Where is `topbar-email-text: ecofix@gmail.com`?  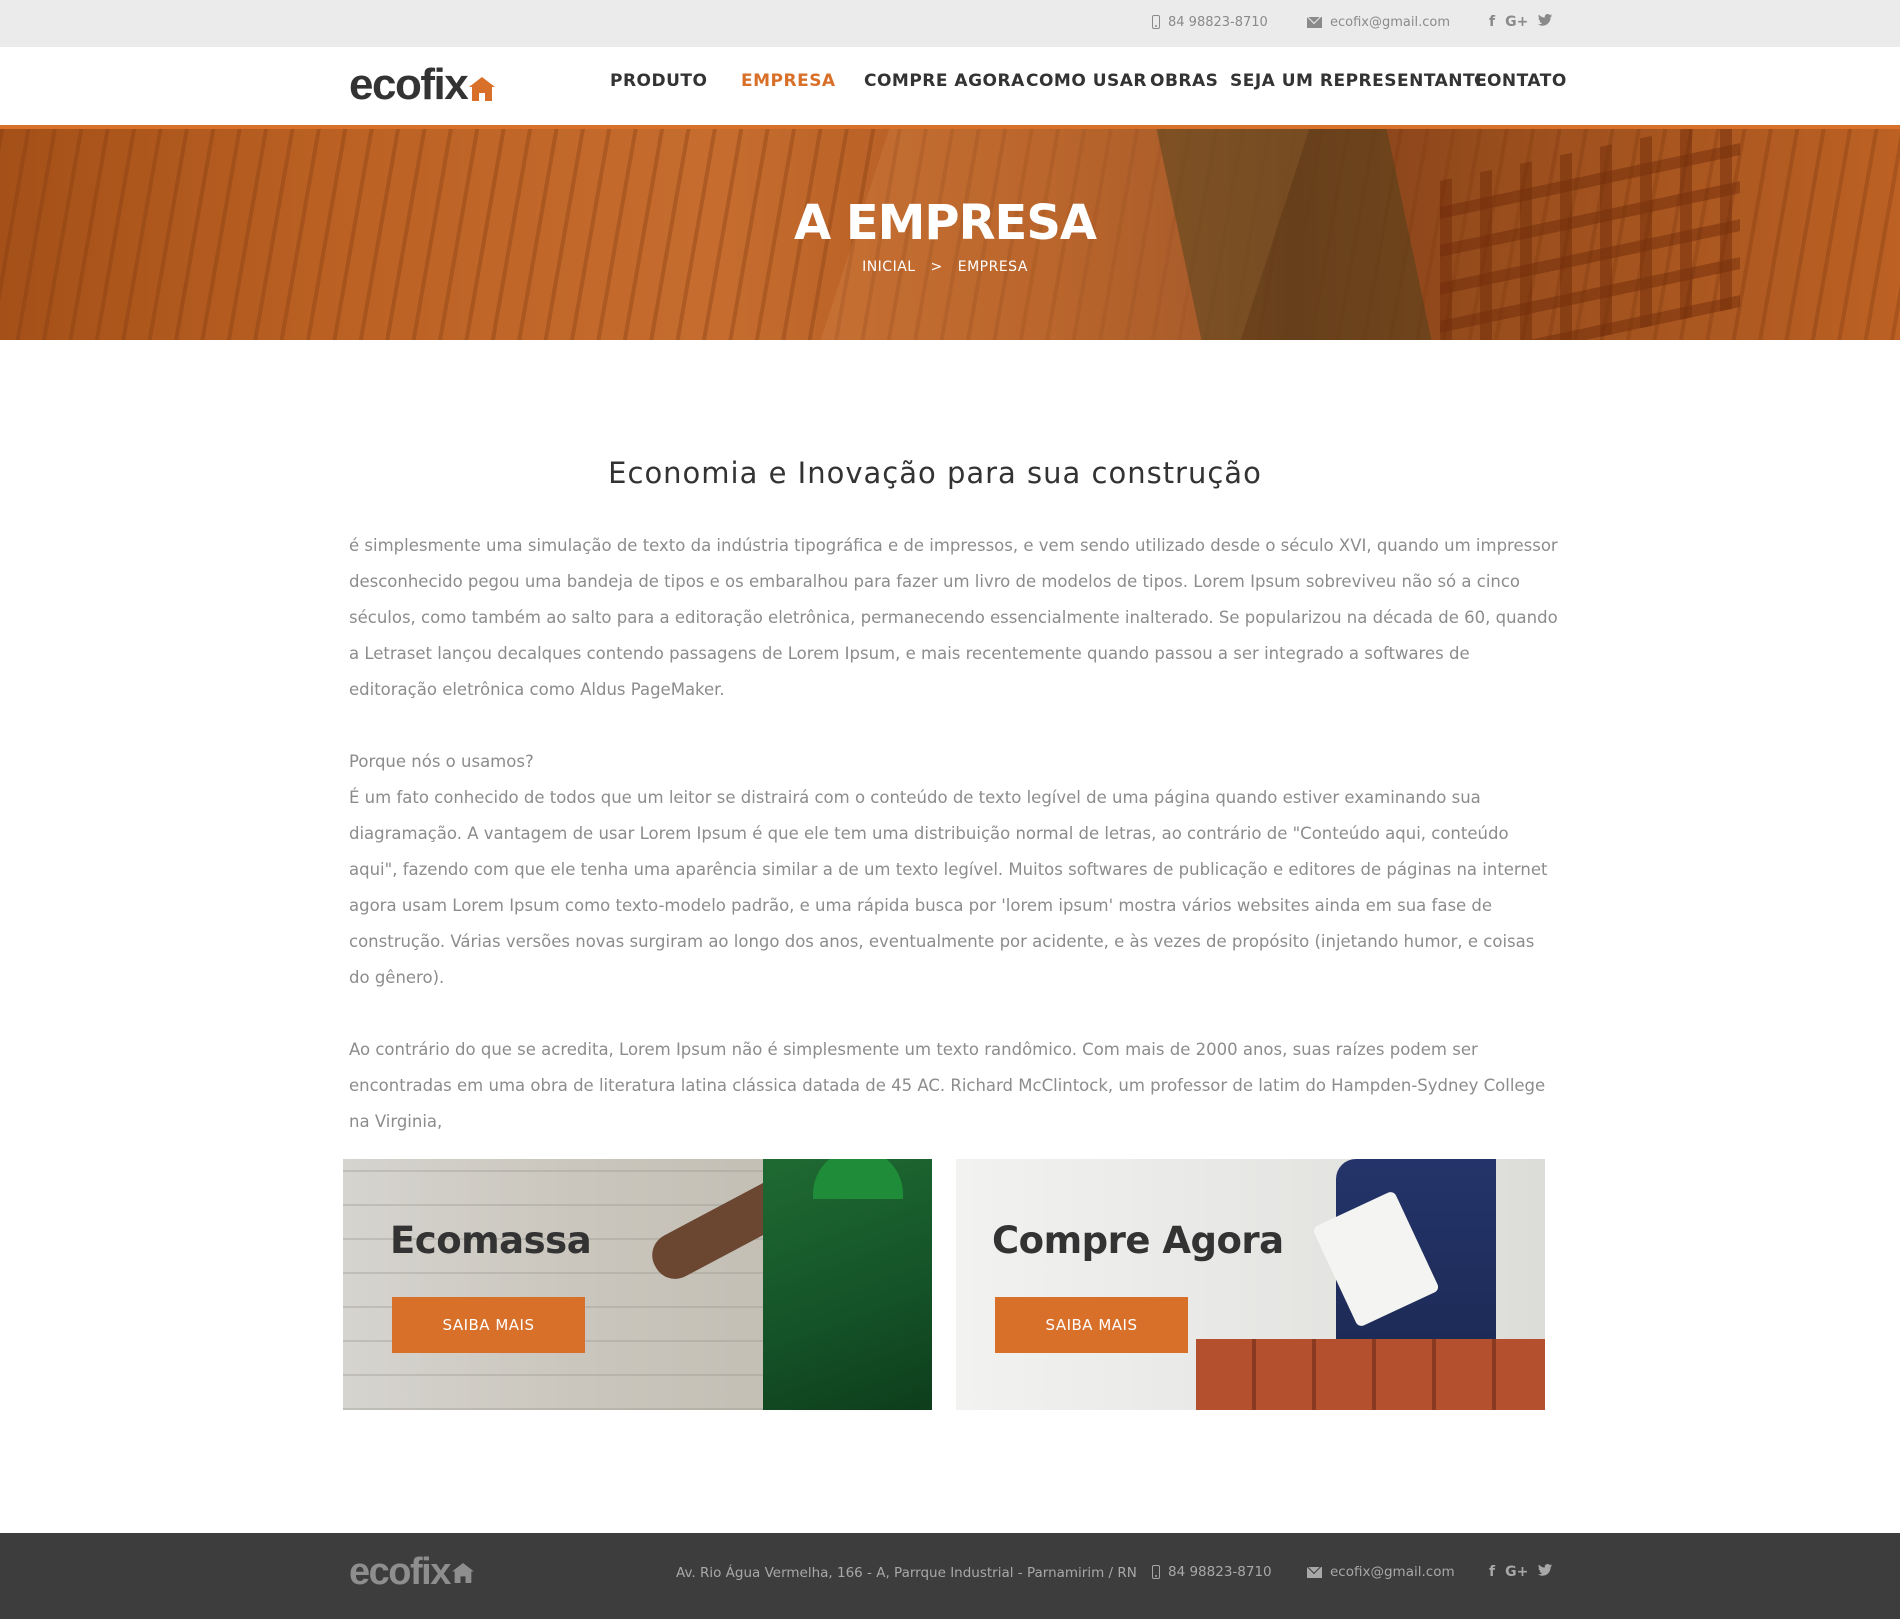 topbar-email-text: ecofix@gmail.com is located at coordinates (1390, 22).